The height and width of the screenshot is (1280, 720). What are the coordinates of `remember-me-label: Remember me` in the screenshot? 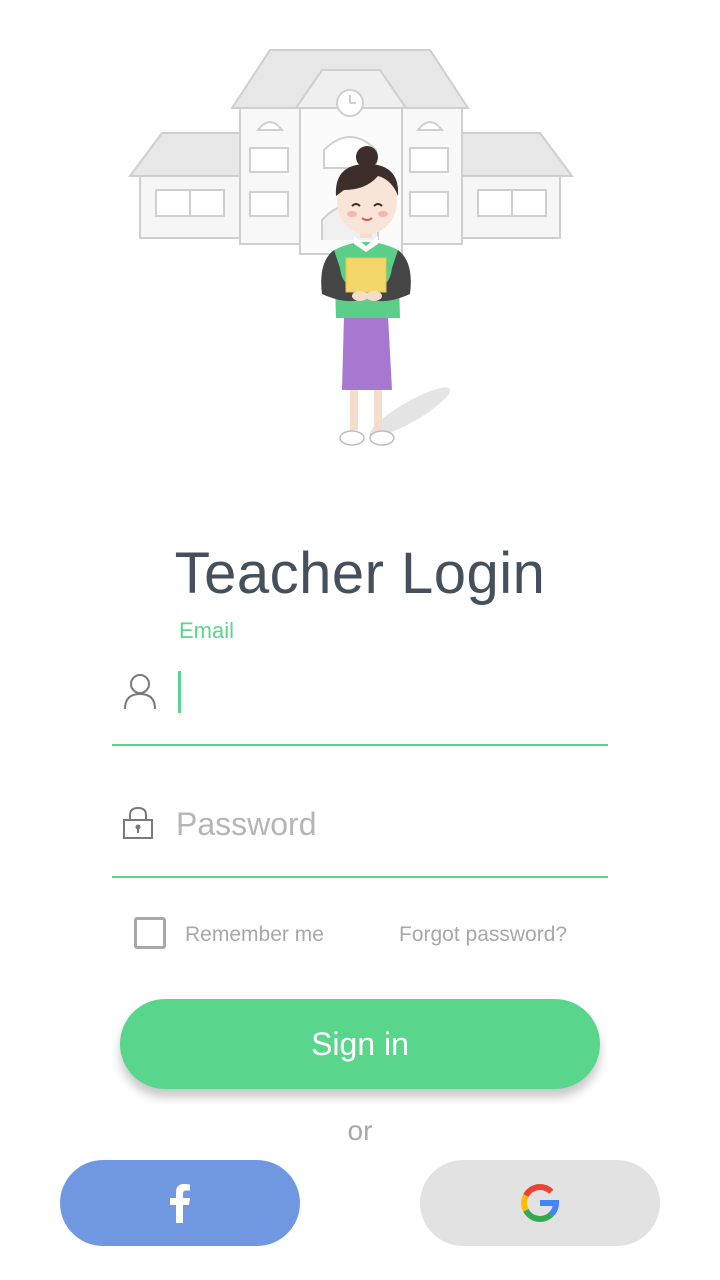 It's located at (254, 935).